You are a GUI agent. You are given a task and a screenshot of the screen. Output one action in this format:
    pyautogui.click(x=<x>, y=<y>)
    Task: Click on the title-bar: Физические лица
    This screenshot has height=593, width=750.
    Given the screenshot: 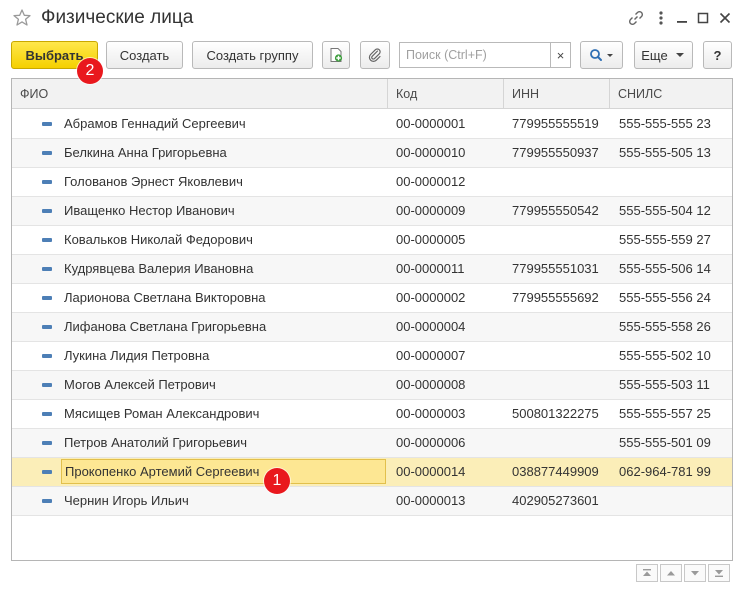 What is the action you would take?
    pyautogui.click(x=375, y=19)
    